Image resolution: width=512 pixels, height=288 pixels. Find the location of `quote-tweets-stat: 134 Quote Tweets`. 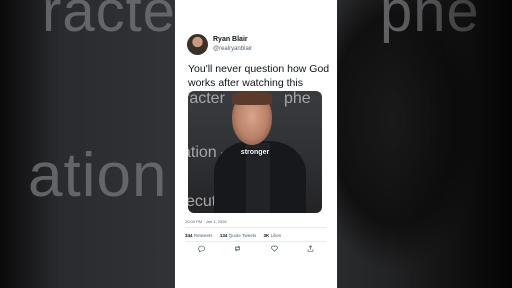

quote-tweets-stat: 134 Quote Tweets is located at coordinates (238, 235).